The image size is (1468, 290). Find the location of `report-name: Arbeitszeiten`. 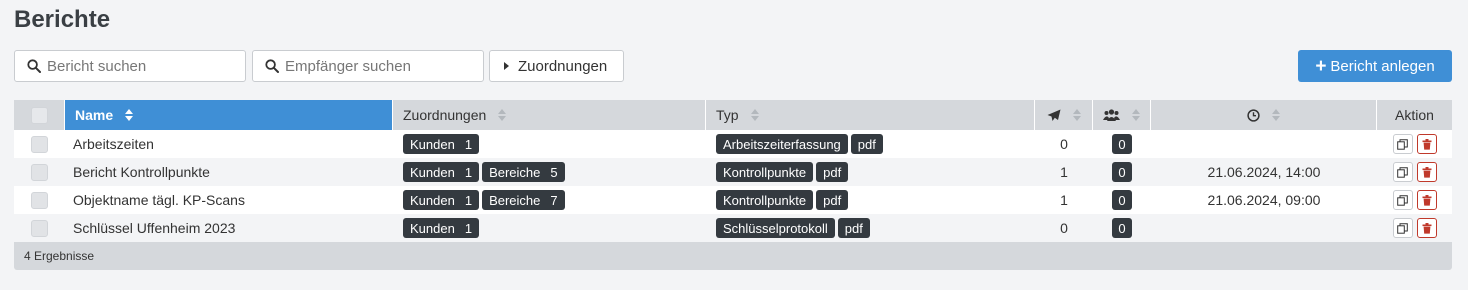

report-name: Arbeitszeiten is located at coordinates (229, 144).